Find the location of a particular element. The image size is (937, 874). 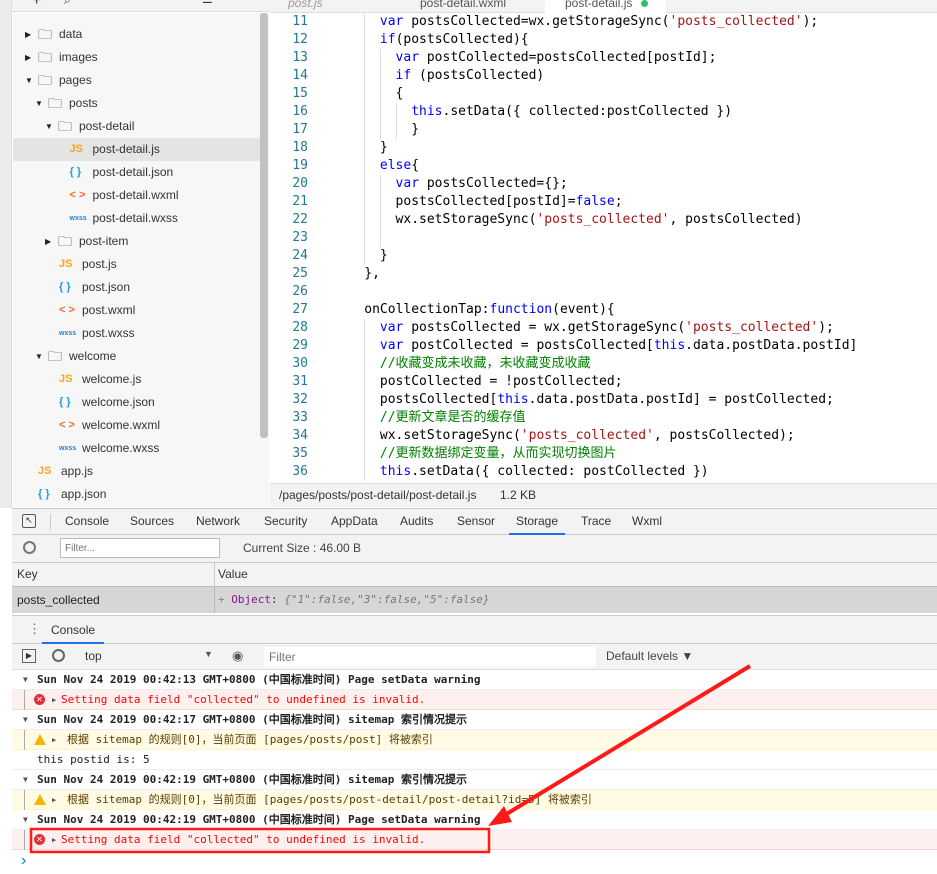

tree-label: post-detail.json is located at coordinates (133, 172).